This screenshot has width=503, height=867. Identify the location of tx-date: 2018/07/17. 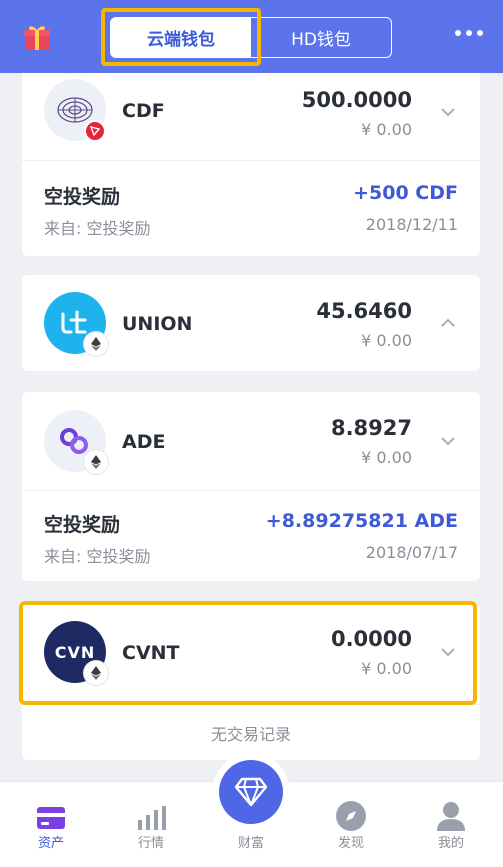
(411, 552).